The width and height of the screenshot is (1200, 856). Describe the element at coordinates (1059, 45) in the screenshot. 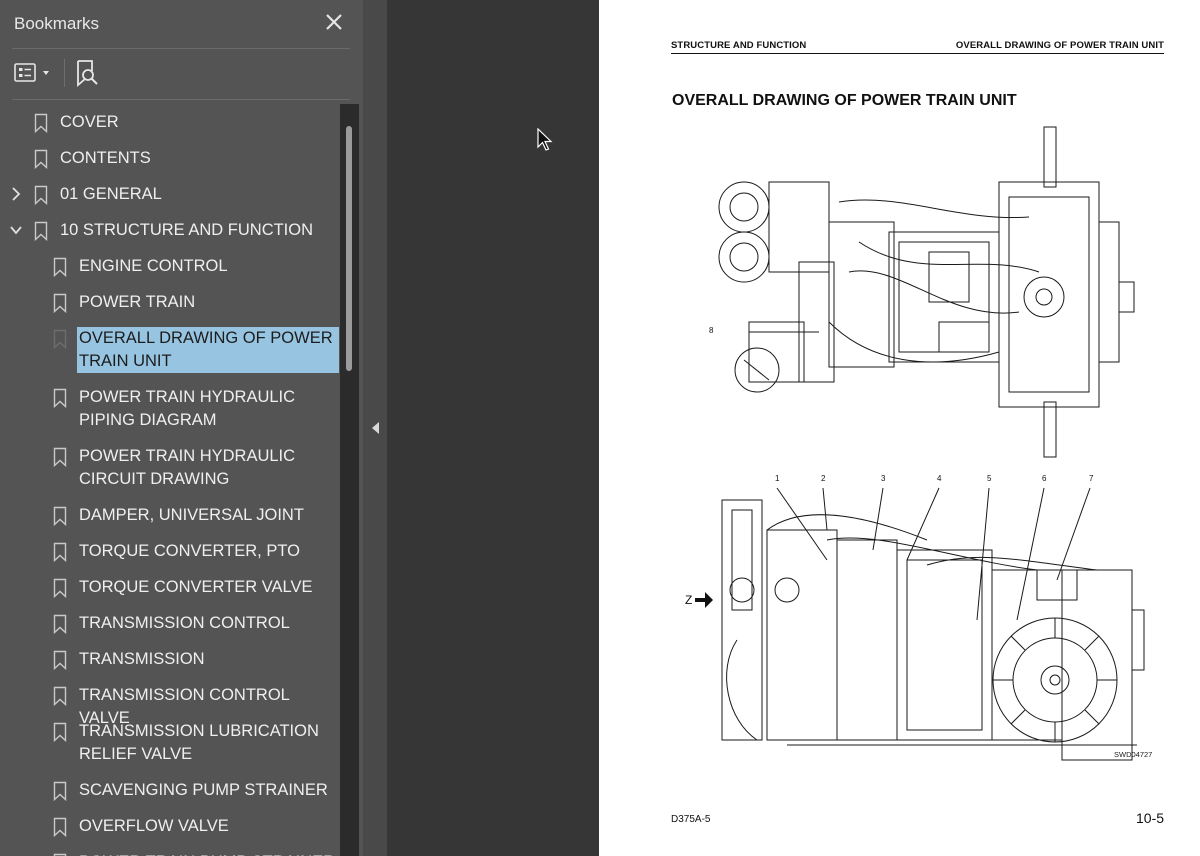

I see `running-header-right: OVERALL DRAWING OF POWER TRAIN UNIT` at that location.